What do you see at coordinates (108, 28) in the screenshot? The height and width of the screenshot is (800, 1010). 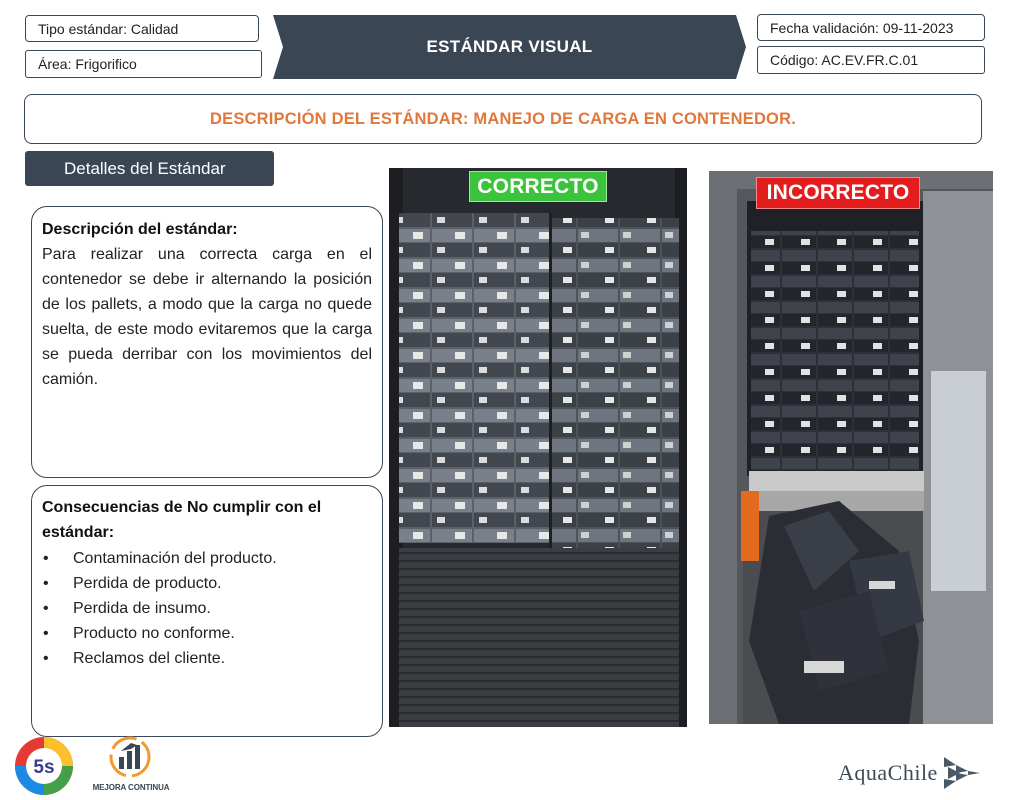 I see `tipo-estandar-text: Tipo estándar: Calidad` at bounding box center [108, 28].